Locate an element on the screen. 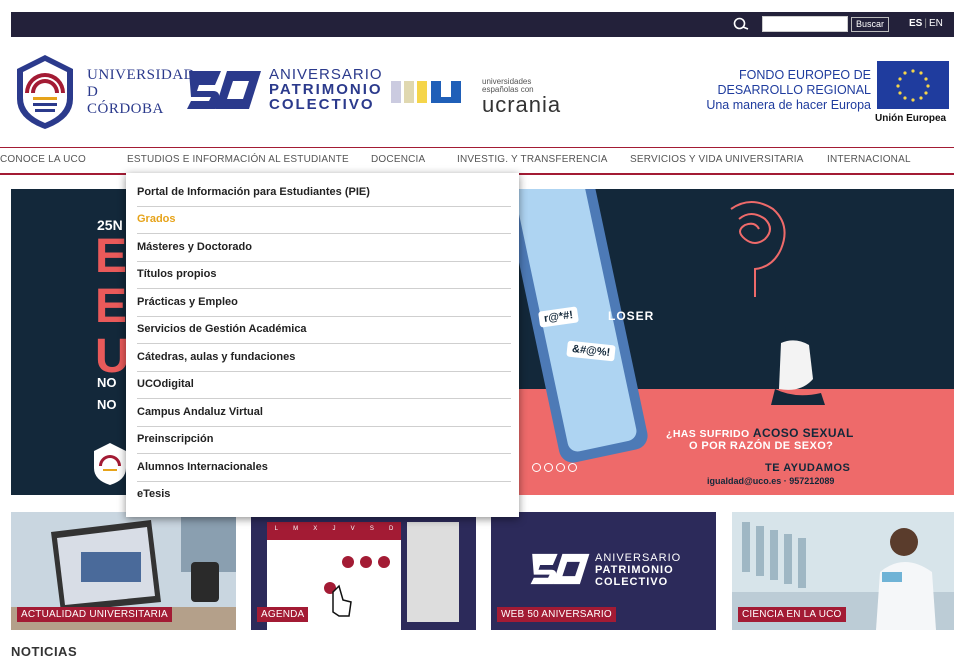 Image resolution: width=954 pixels, height=659 pixels. card-actualidad: ACTUALIDAD UNIVERSITARIA is located at coordinates (123, 571).